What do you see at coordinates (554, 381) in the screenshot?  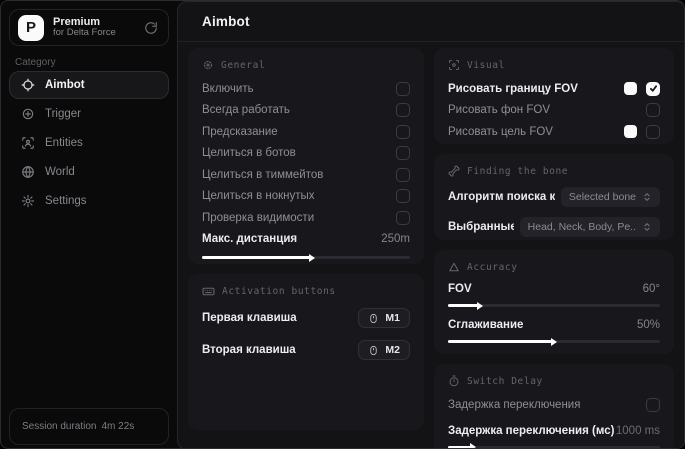 I see `switch-delay-panel-header: Switch Delay` at bounding box center [554, 381].